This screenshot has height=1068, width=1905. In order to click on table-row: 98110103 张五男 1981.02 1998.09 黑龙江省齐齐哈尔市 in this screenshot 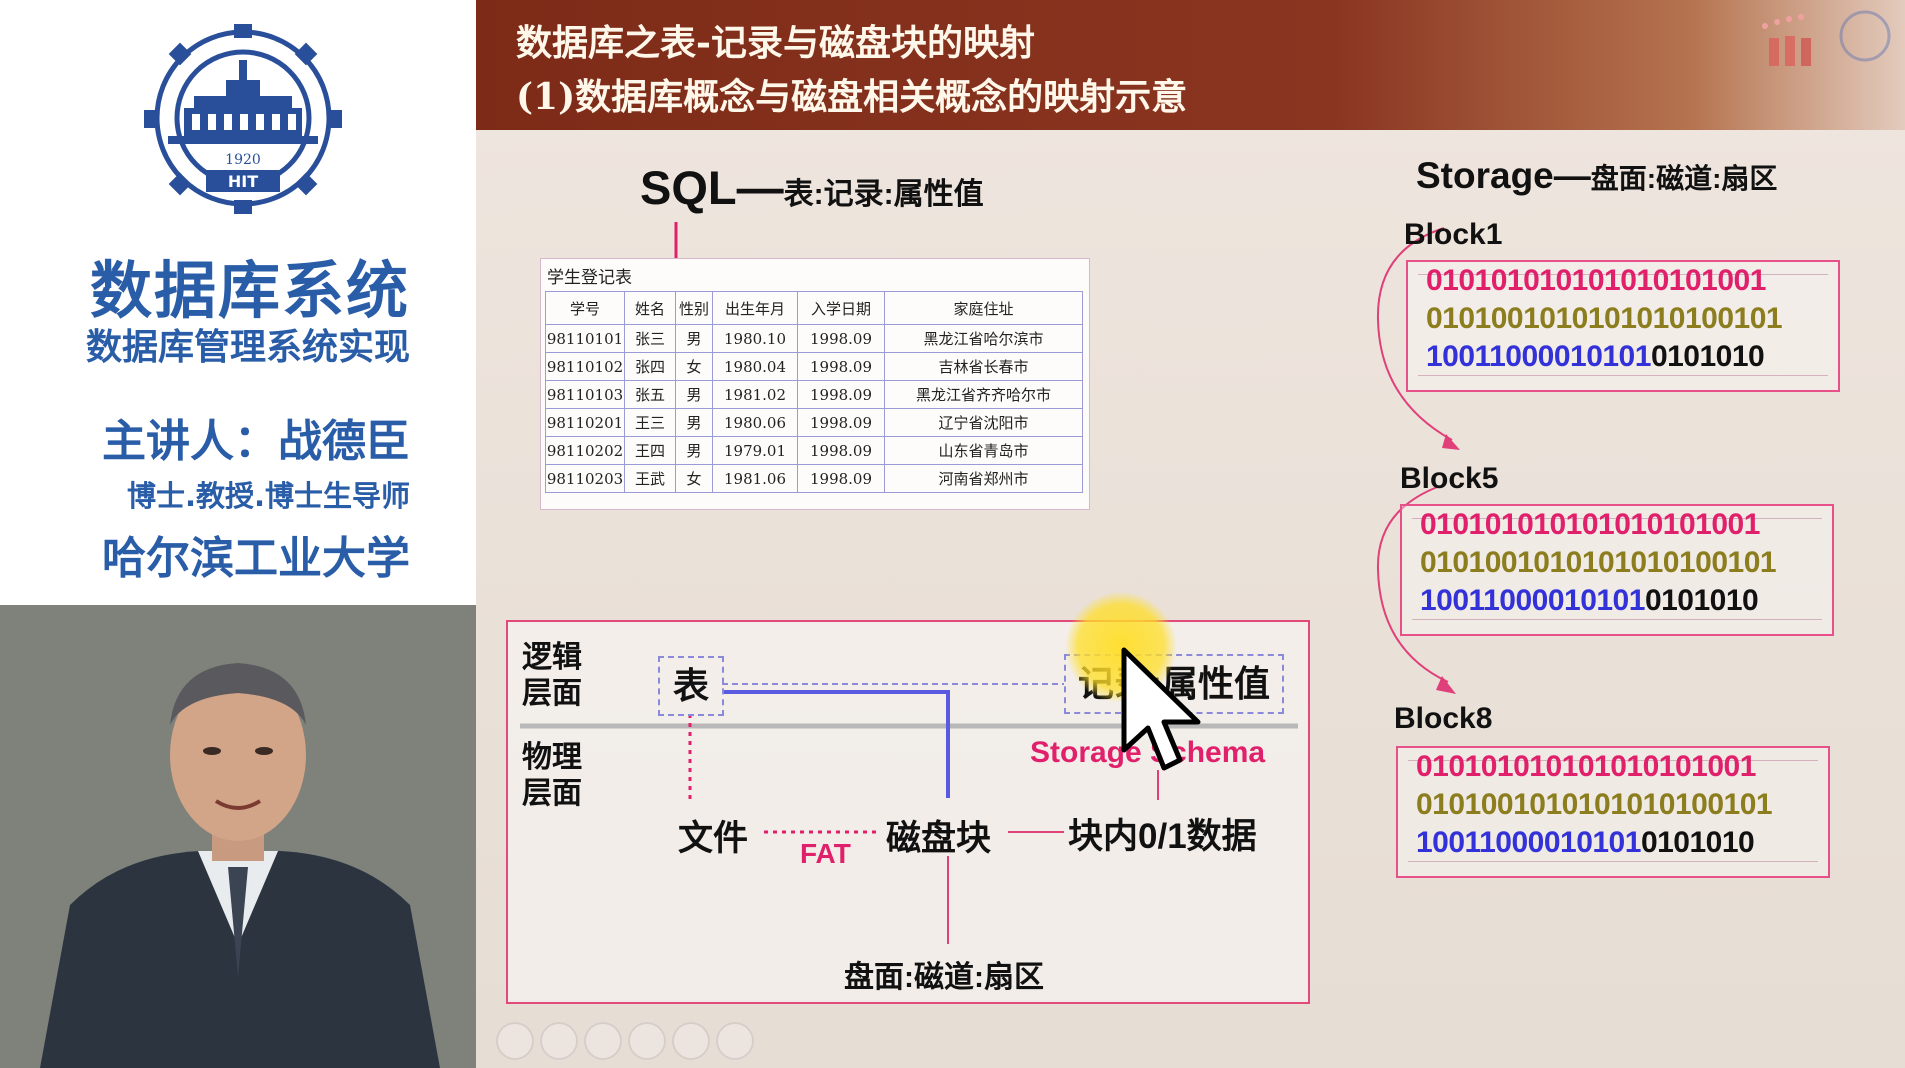, I will do `click(814, 394)`.